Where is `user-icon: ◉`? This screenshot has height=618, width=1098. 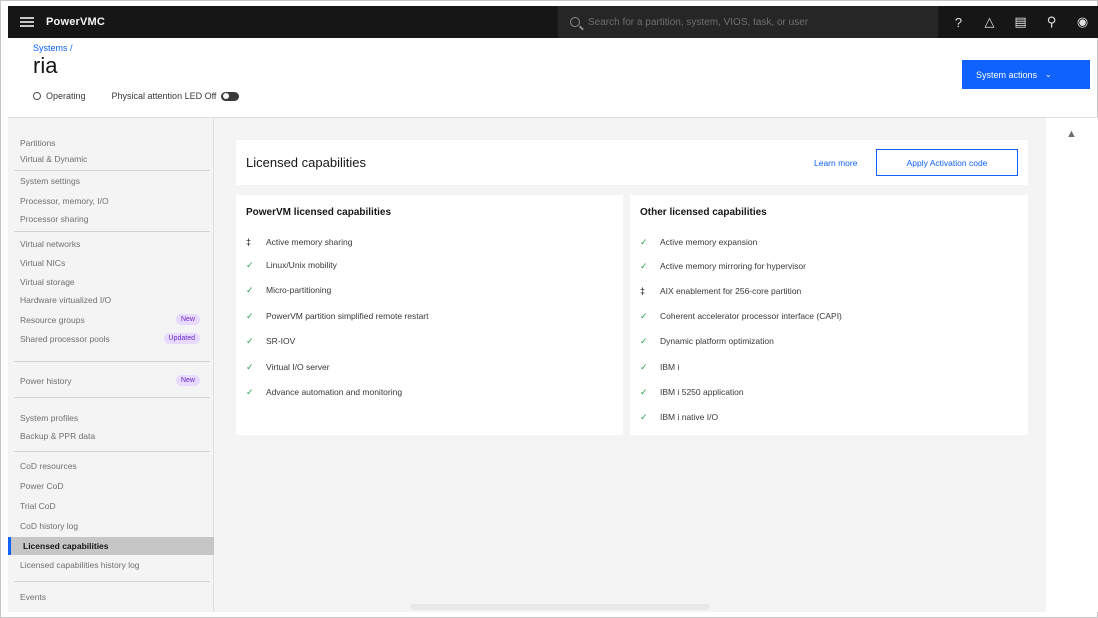 user-icon: ◉ is located at coordinates (1082, 22).